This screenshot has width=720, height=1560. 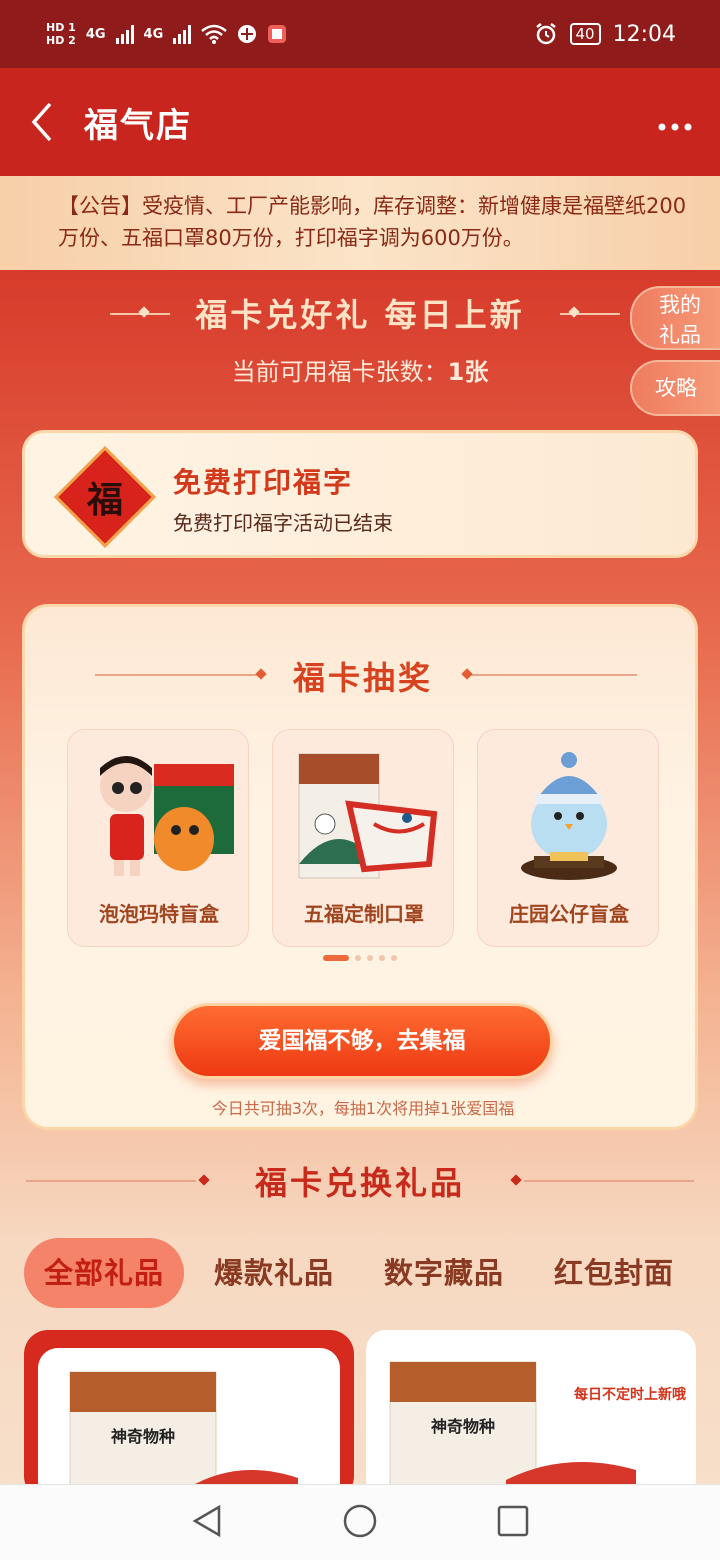 I want to click on system-recents-button, so click(x=513, y=1523).